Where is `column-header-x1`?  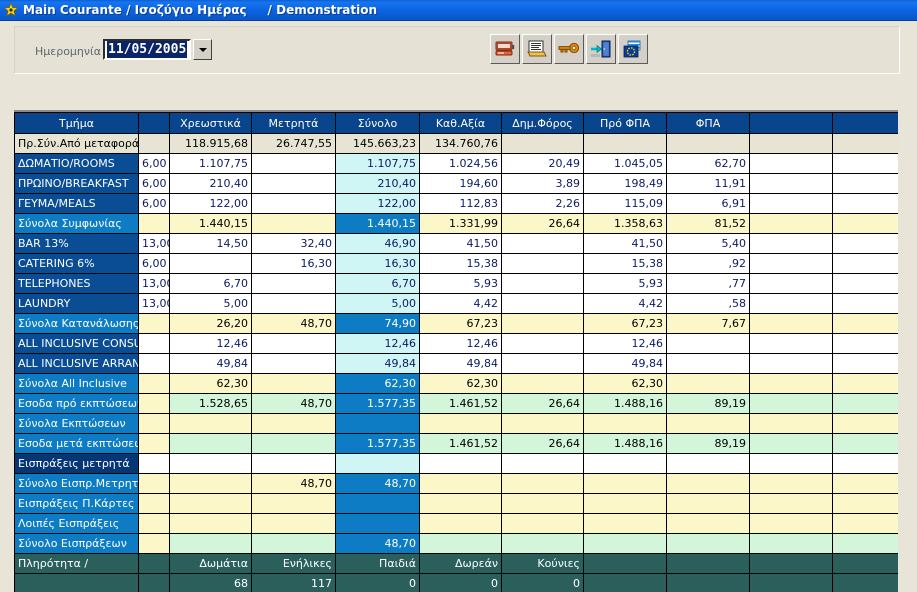
column-header-x1 is located at coordinates (791, 123).